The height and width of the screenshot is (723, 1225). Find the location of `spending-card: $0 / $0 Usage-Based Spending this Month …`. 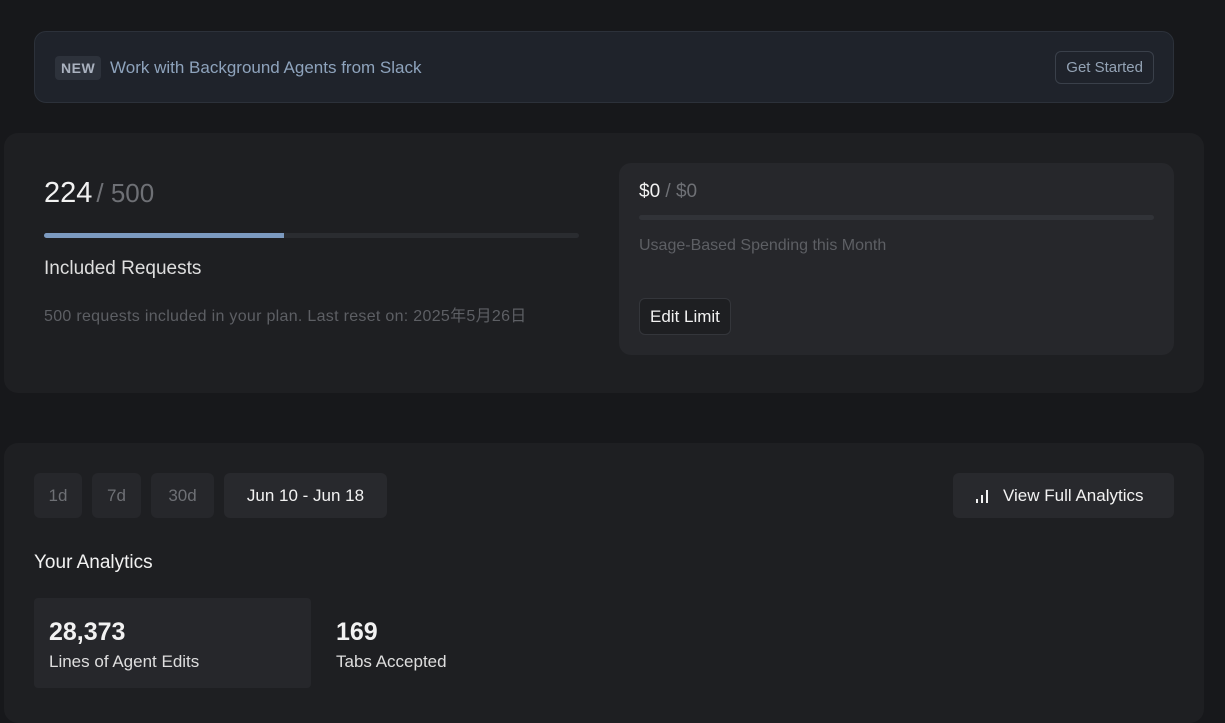

spending-card: $0 / $0 Usage-Based Spending this Month … is located at coordinates (896, 259).